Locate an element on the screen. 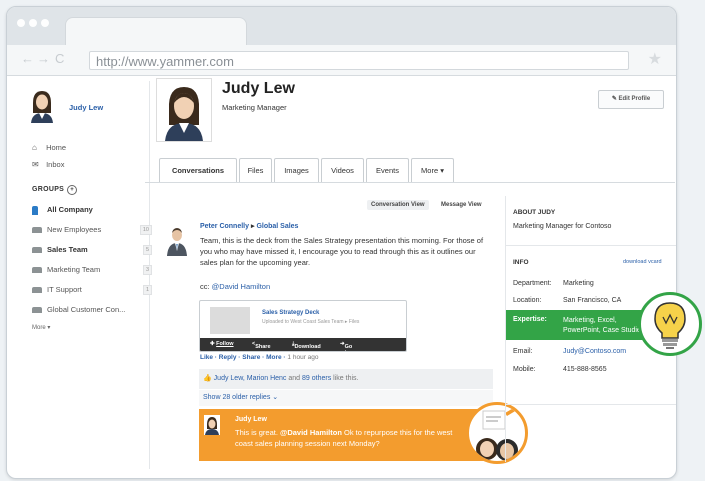  bookmark-star-icon: ★ is located at coordinates (655, 59).